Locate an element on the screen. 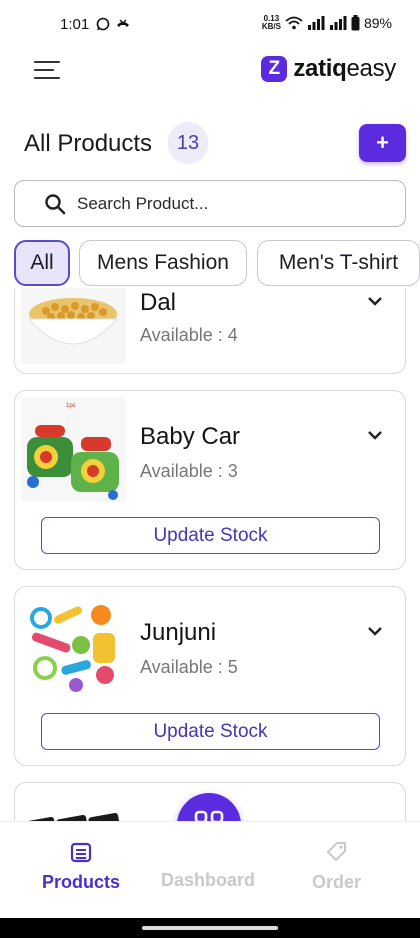  bottom-navigation: Products Dashboard Order is located at coordinates (210, 869).